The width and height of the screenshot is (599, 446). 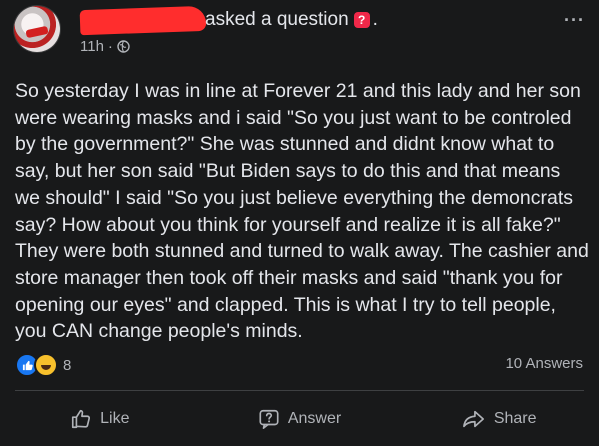 I want to click on like-button: Like, so click(x=100, y=419).